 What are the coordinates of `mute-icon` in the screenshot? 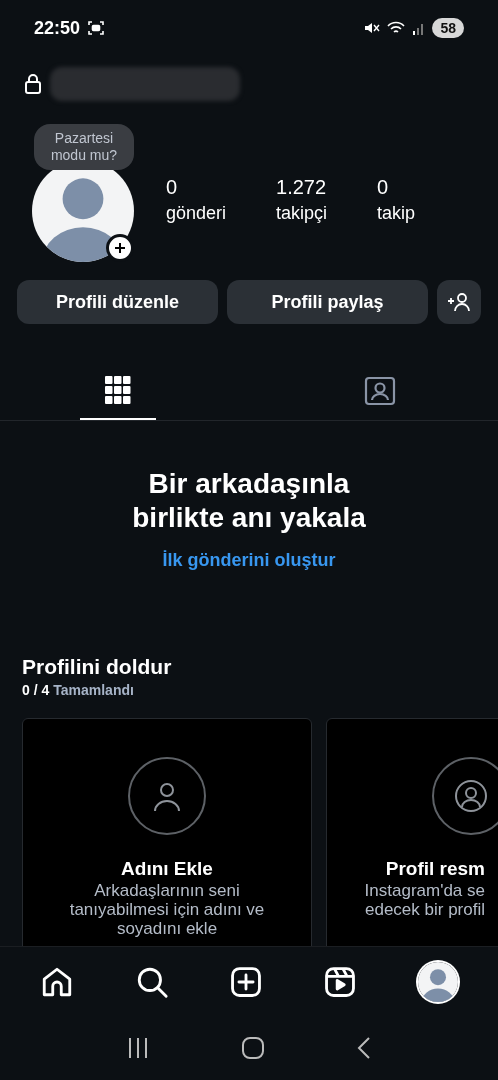 It's located at (372, 28).